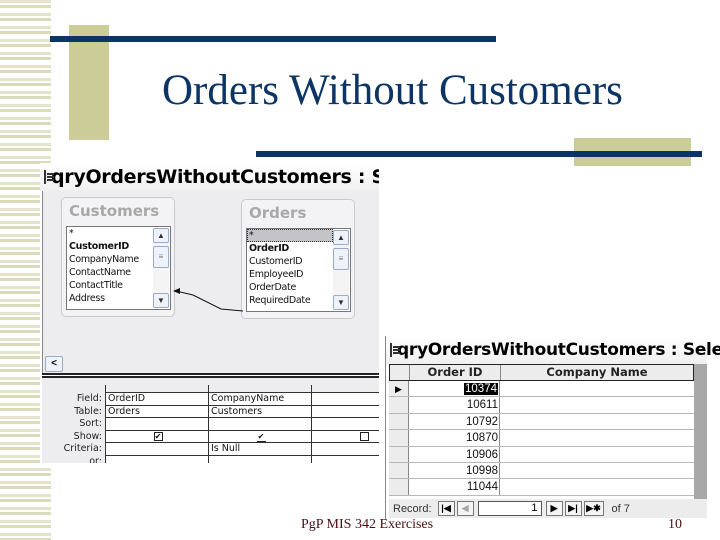 This screenshot has height=540, width=720. Describe the element at coordinates (49, 177) in the screenshot. I see `query-design-icon` at that location.